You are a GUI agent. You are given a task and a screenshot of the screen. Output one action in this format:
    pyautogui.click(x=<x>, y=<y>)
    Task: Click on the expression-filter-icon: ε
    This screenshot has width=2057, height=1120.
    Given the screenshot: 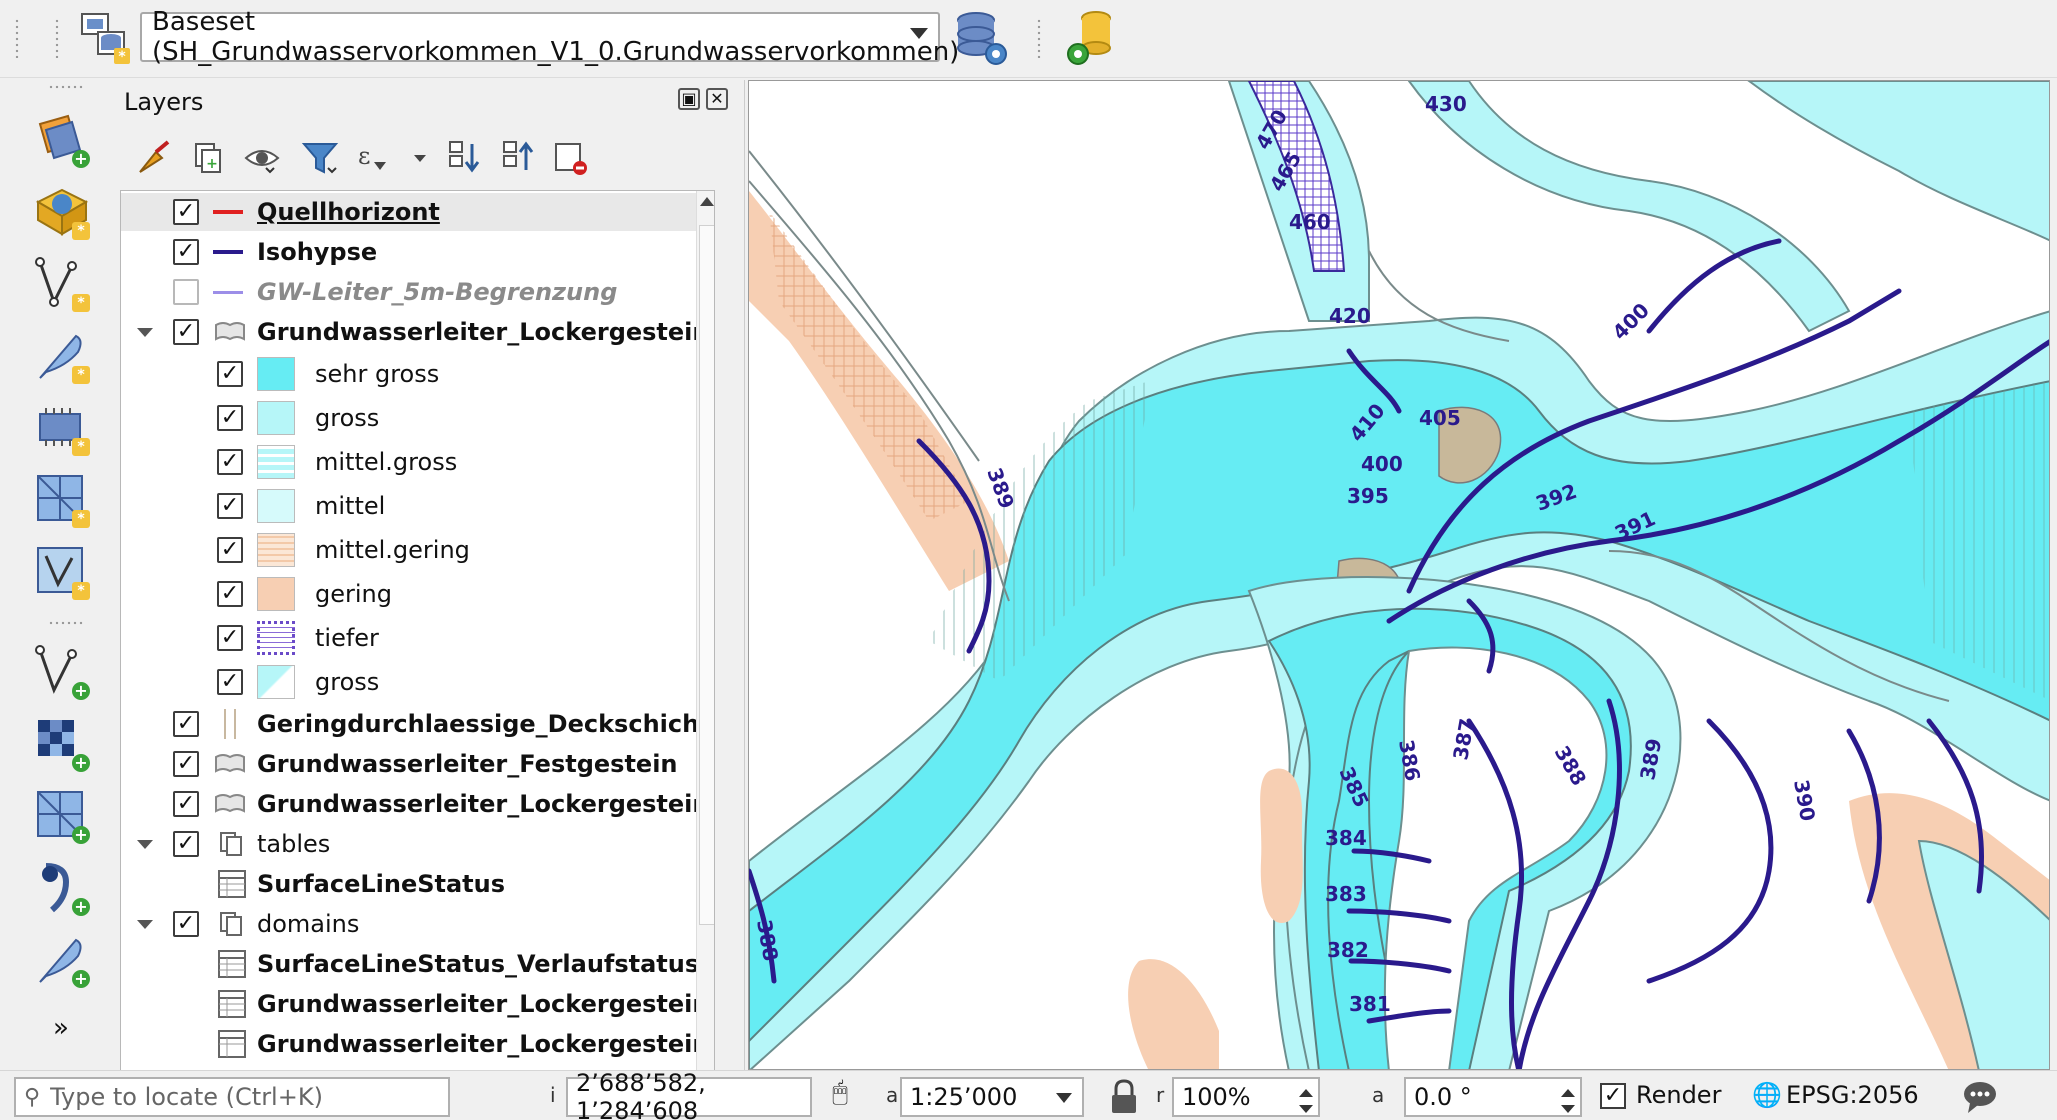 What is the action you would take?
    pyautogui.click(x=374, y=158)
    